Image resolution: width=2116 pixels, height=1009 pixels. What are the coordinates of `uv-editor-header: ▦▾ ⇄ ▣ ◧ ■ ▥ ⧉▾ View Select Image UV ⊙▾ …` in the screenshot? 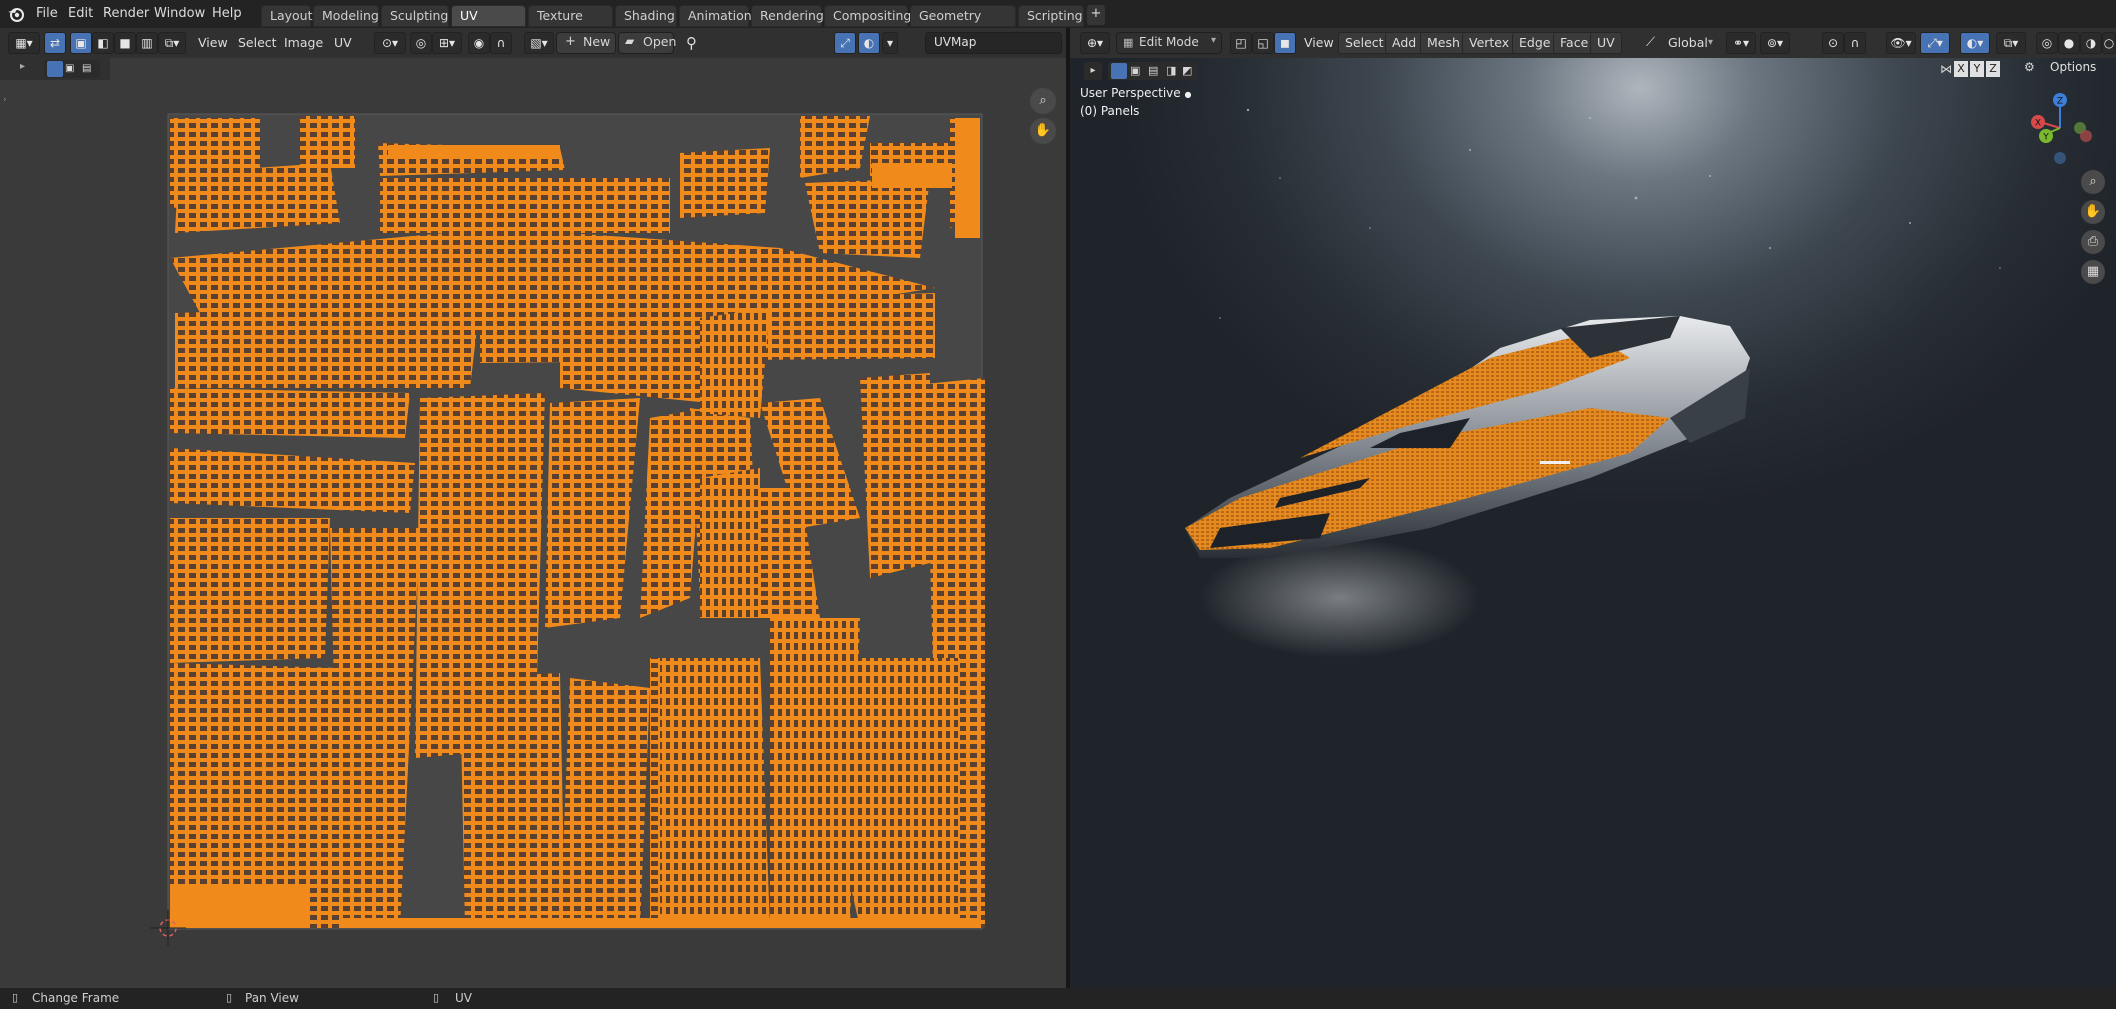 It's located at (533, 43).